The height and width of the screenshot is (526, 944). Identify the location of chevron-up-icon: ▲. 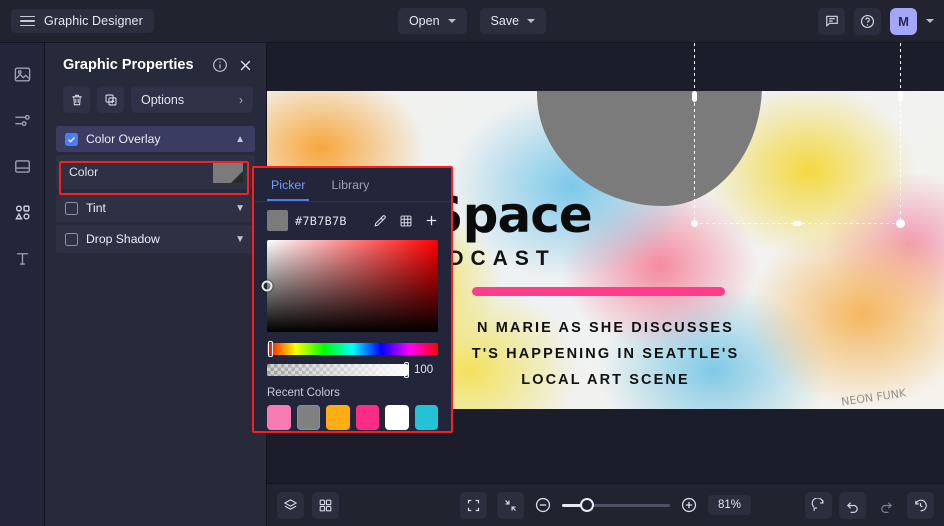
(240, 139).